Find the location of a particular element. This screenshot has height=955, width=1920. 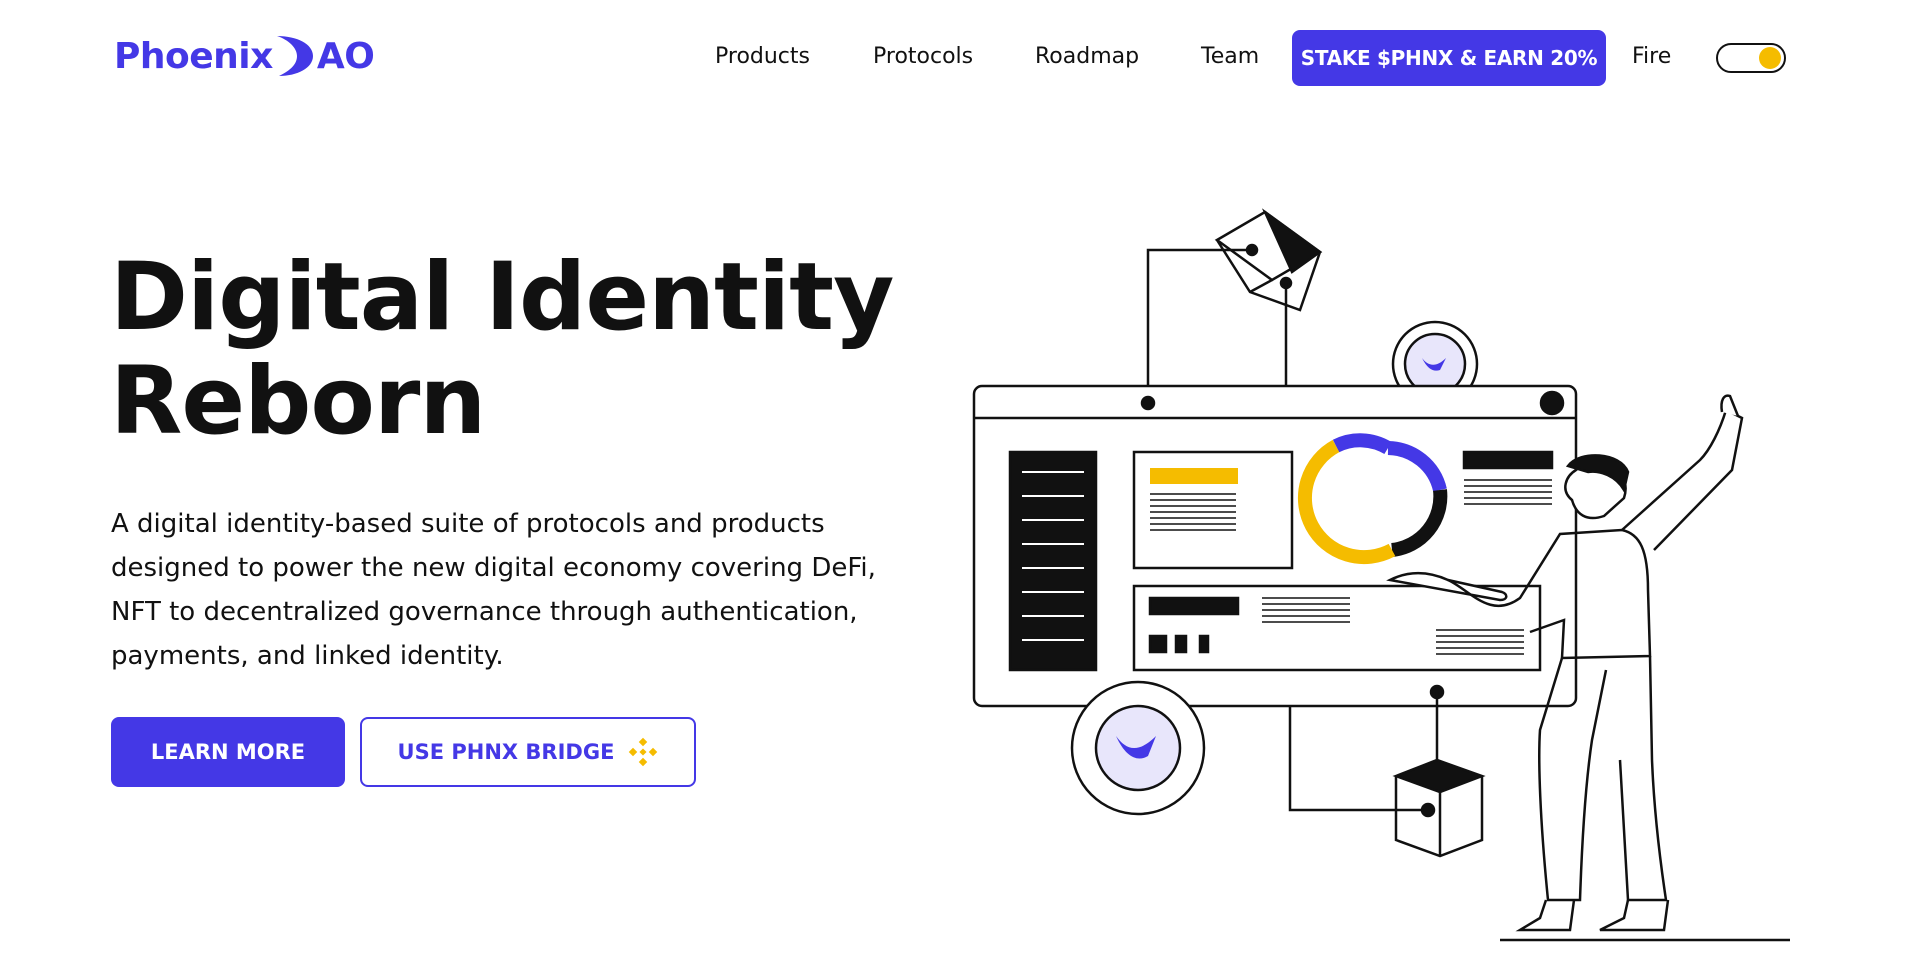

nav-item-protocols: Protocols is located at coordinates (923, 56).